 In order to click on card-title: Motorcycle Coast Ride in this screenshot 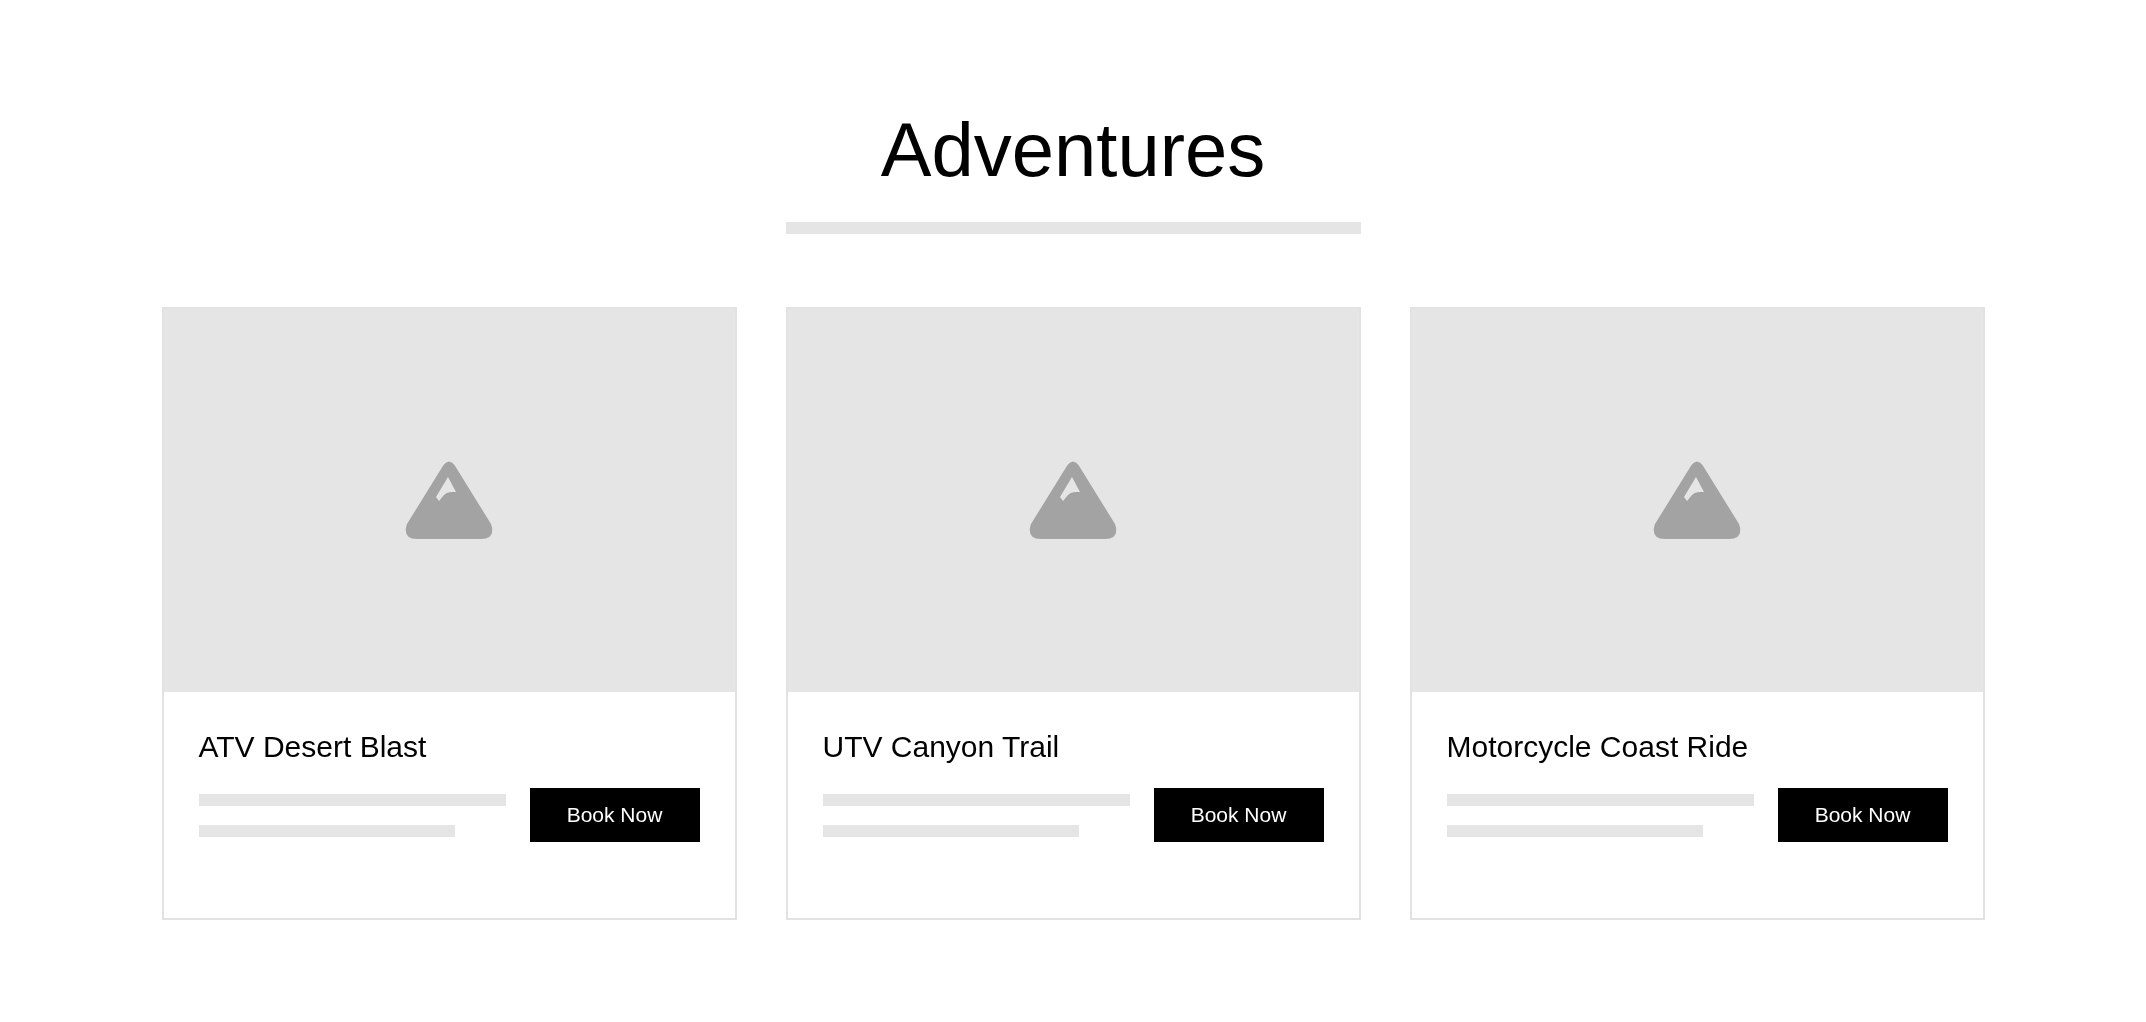, I will do `click(1598, 746)`.